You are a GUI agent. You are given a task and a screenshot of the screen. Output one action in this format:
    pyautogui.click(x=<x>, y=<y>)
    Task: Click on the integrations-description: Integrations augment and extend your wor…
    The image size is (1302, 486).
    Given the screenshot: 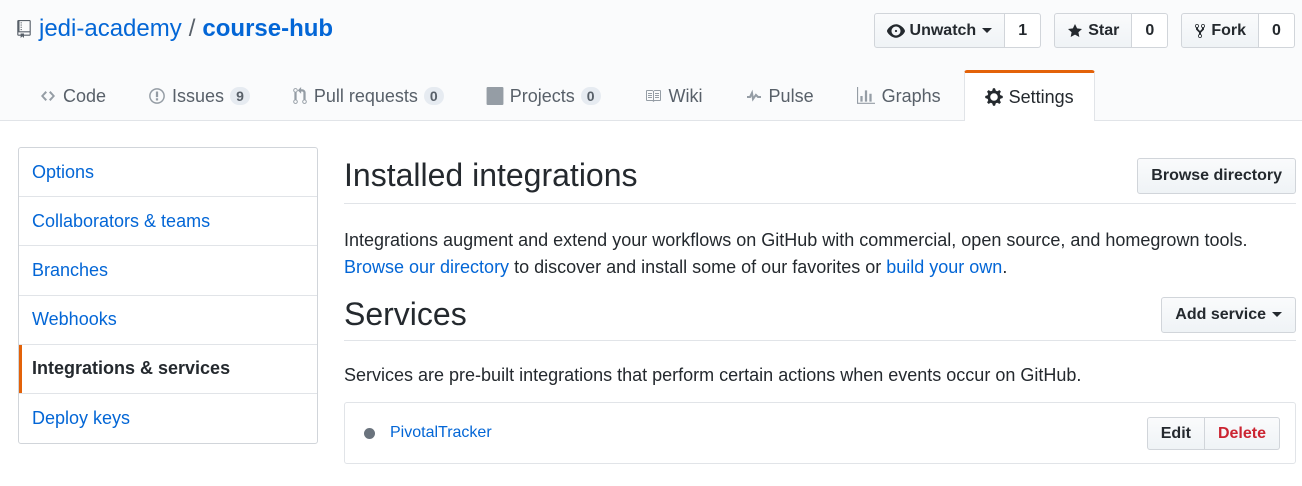 What is the action you would take?
    pyautogui.click(x=820, y=254)
    